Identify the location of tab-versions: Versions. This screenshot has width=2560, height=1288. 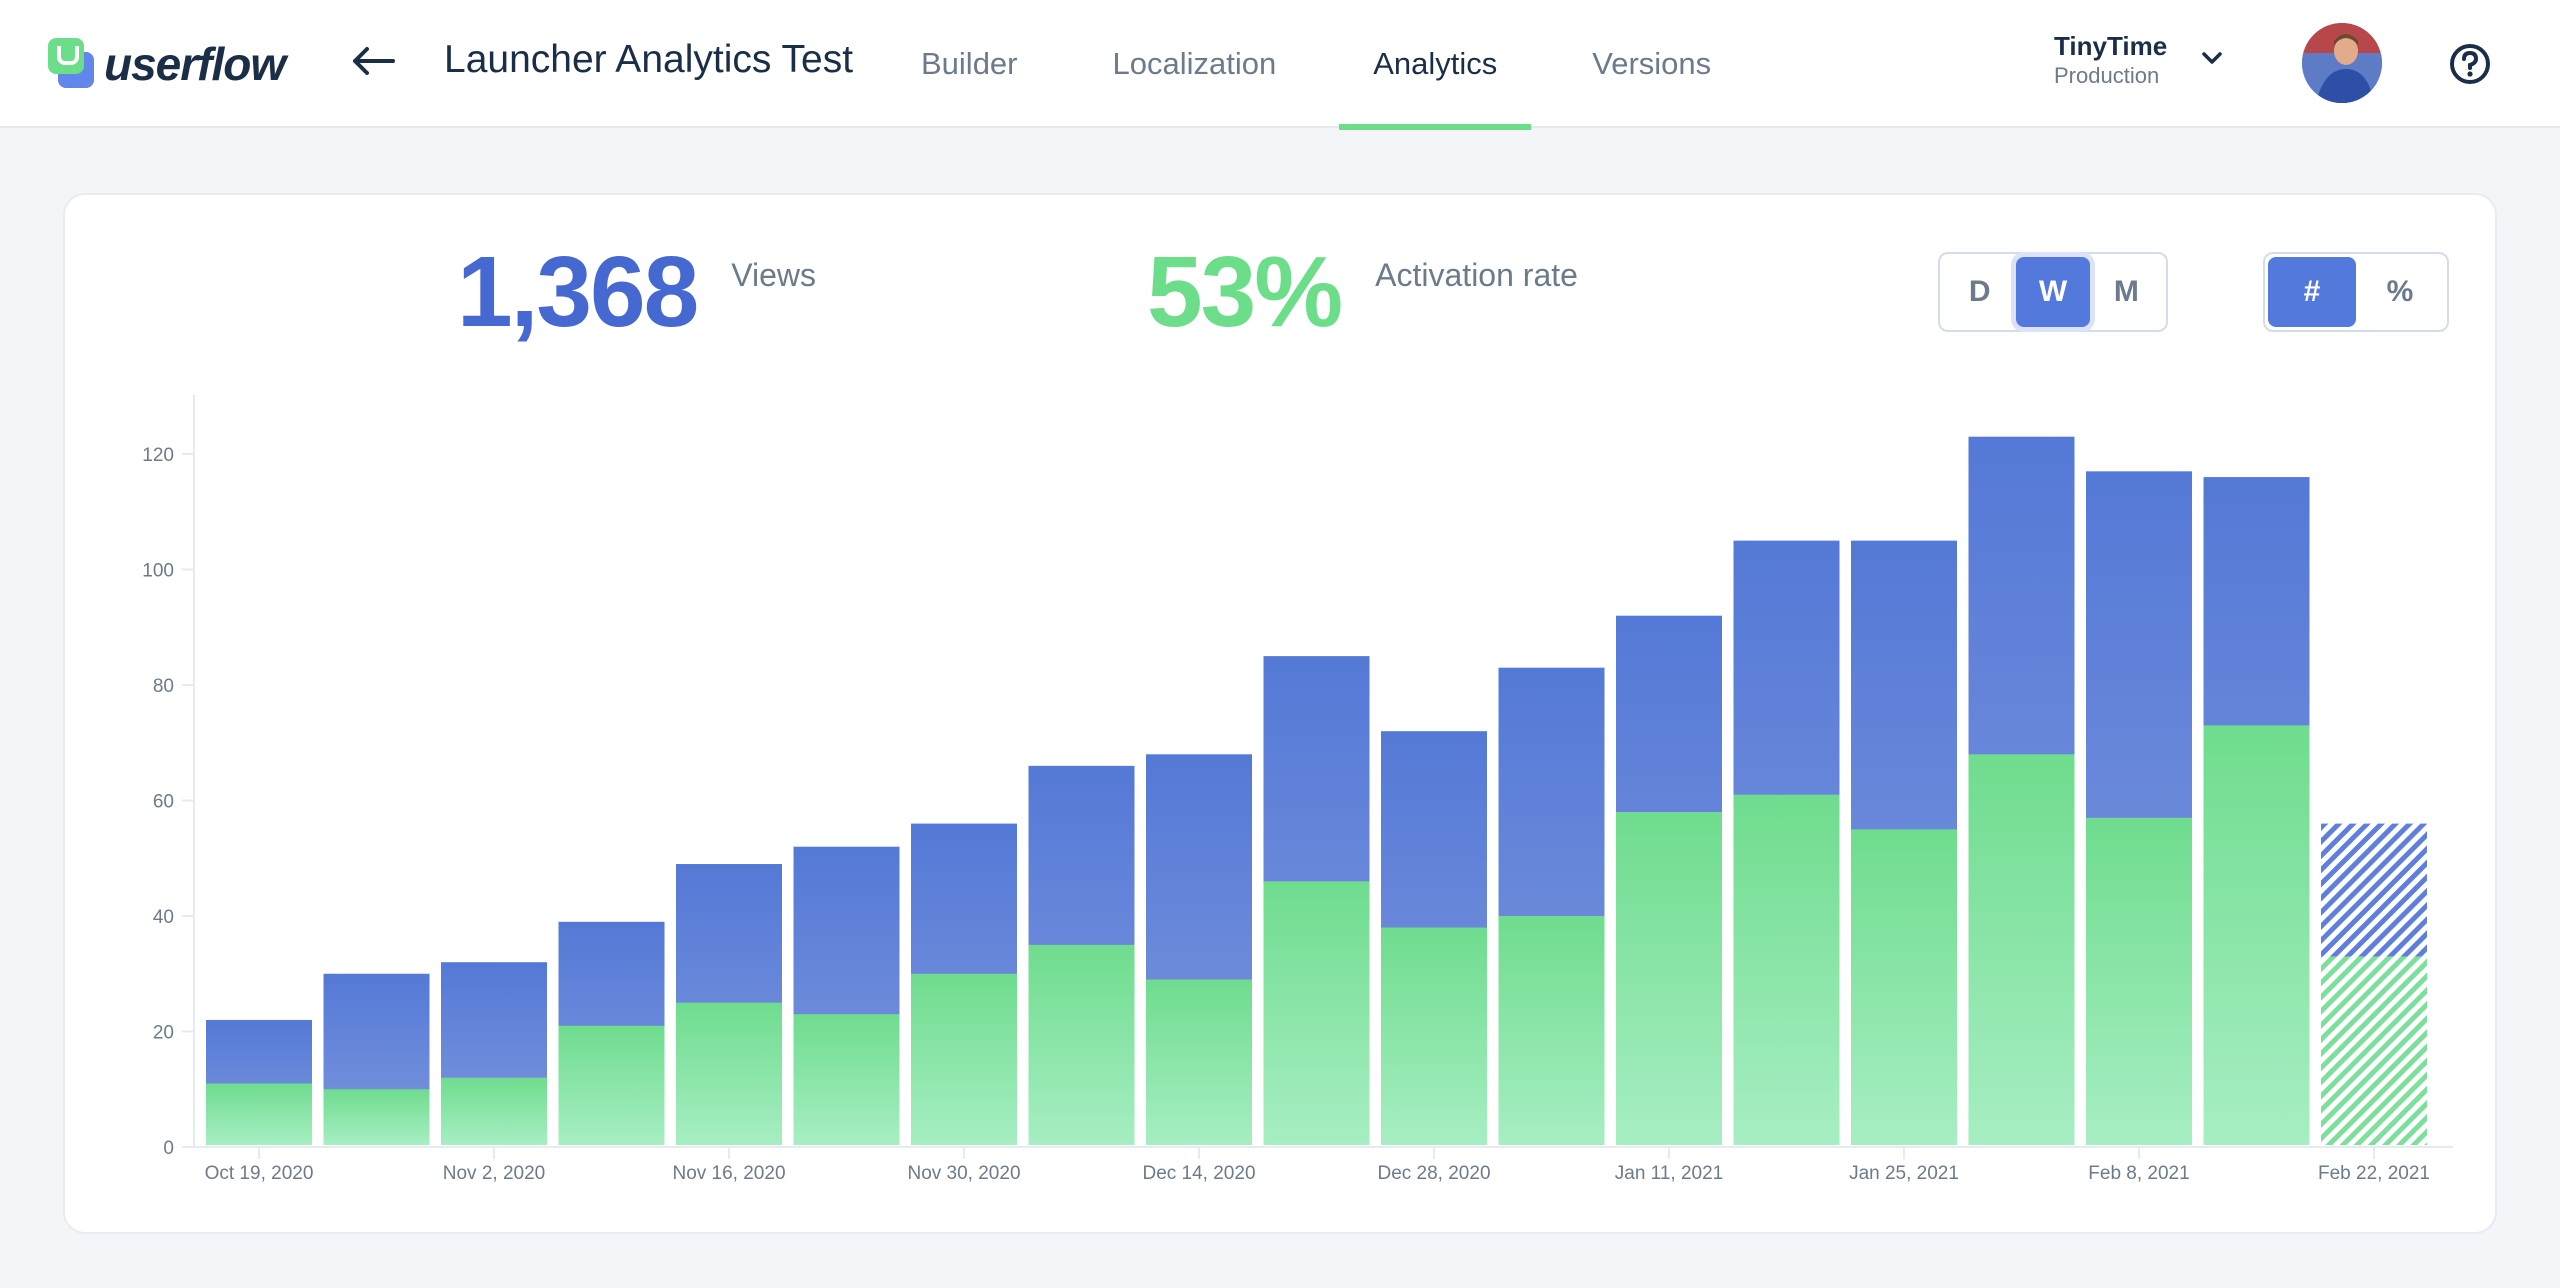
(1651, 64).